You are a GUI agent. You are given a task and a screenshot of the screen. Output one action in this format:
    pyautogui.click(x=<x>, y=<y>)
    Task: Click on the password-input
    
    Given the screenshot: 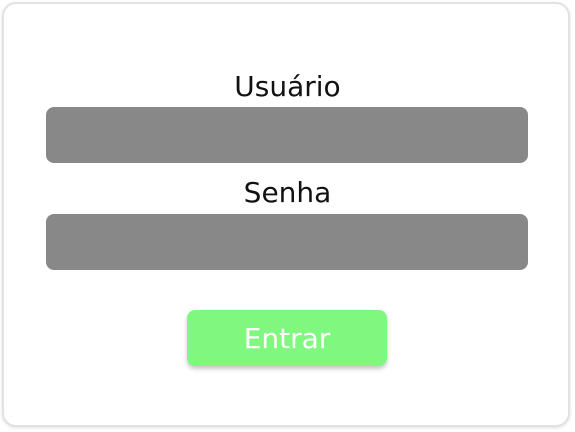 What is the action you would take?
    pyautogui.click(x=287, y=242)
    